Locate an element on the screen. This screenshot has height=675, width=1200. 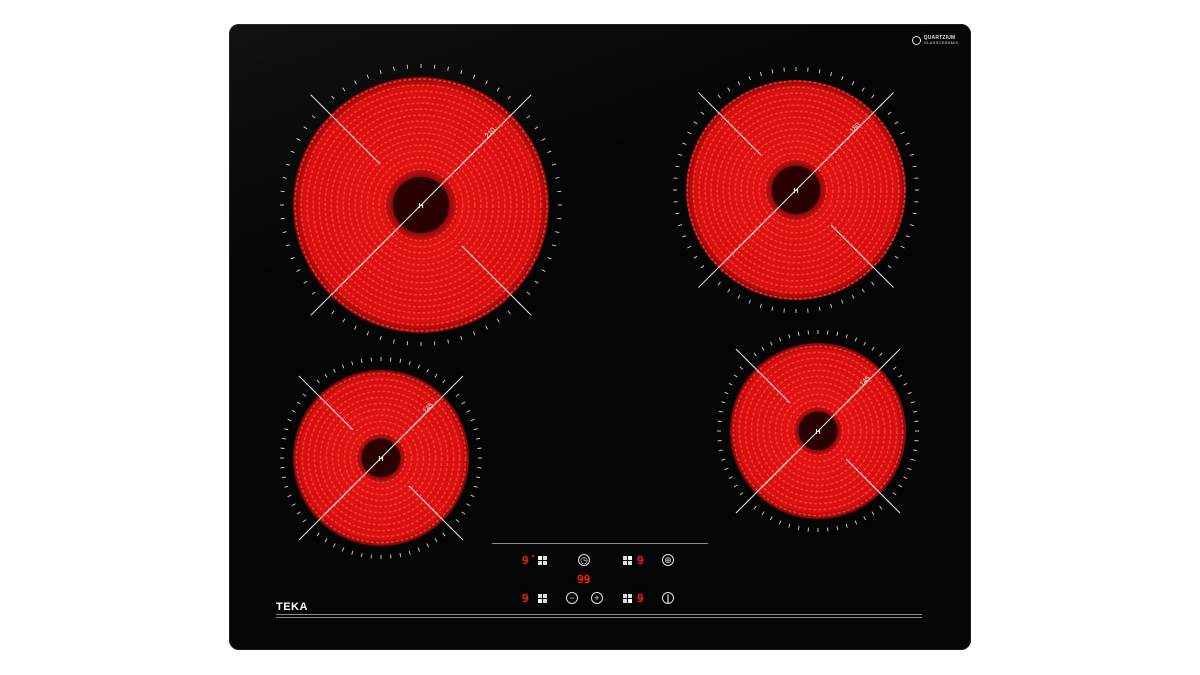
zone-select-rear-right-button is located at coordinates (627, 560).